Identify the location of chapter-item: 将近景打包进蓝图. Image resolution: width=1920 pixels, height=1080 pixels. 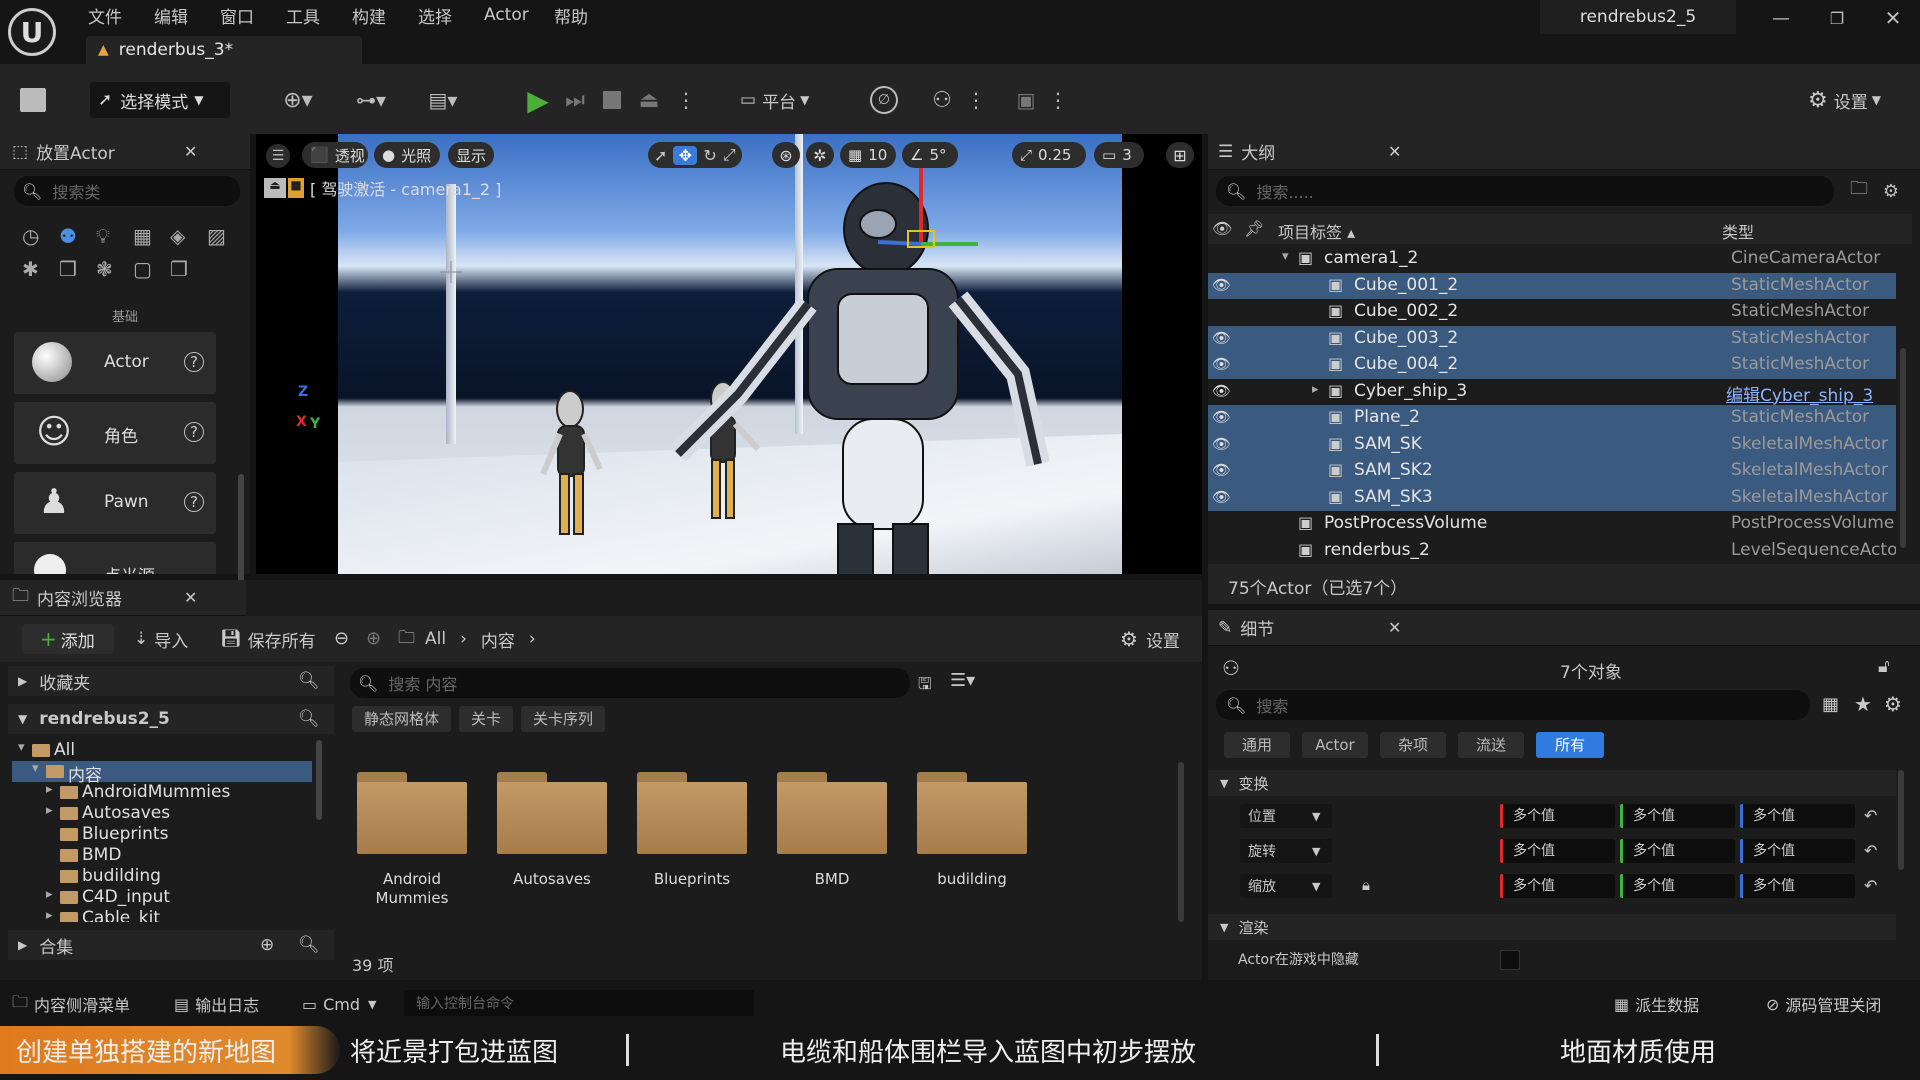
(485, 1050).